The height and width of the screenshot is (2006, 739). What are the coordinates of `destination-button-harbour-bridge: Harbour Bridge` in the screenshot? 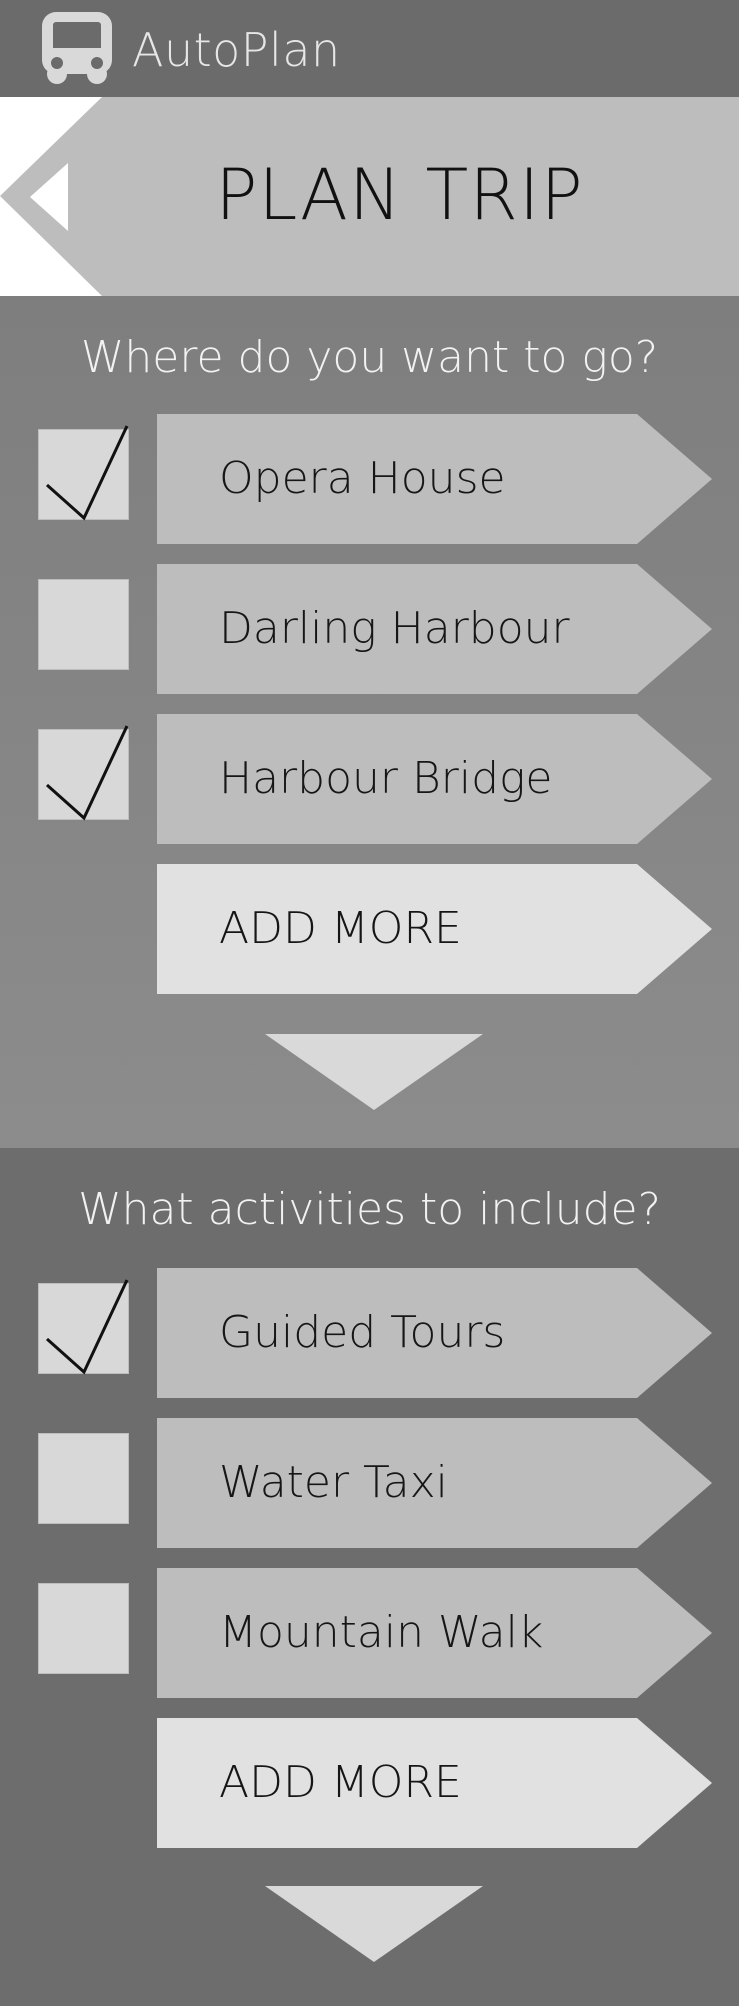 It's located at (434, 779).